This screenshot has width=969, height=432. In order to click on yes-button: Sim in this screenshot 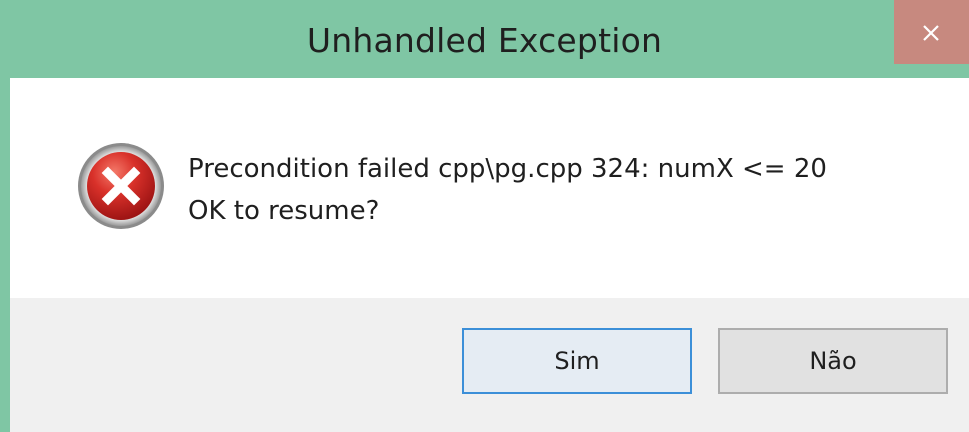, I will do `click(577, 361)`.